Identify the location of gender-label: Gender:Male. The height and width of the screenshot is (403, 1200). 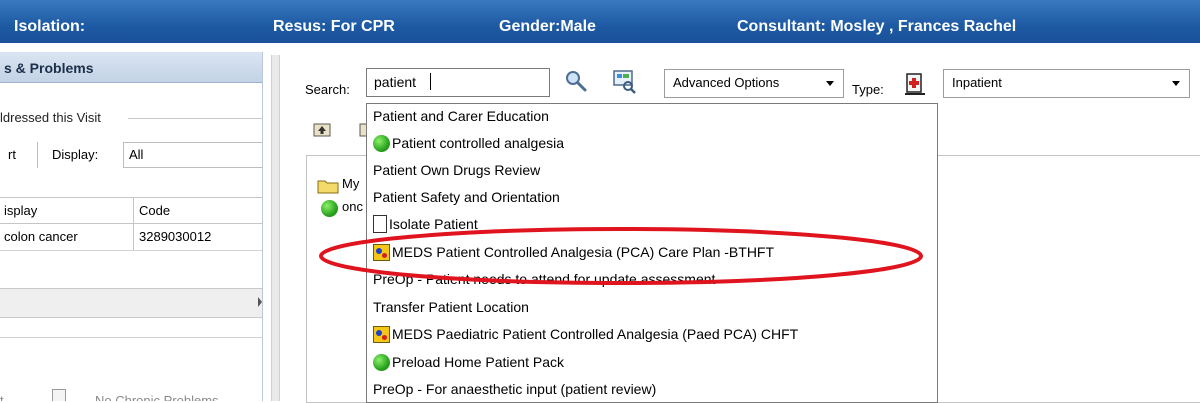
(547, 26).